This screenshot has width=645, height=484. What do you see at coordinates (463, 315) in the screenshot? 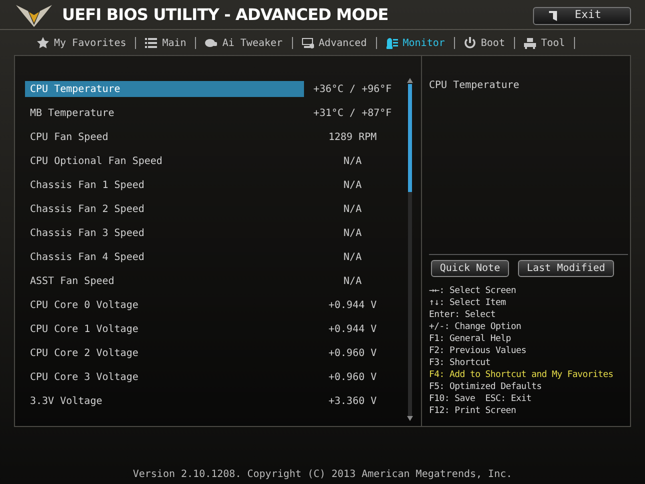
I see `key-hint: Enter: Select` at bounding box center [463, 315].